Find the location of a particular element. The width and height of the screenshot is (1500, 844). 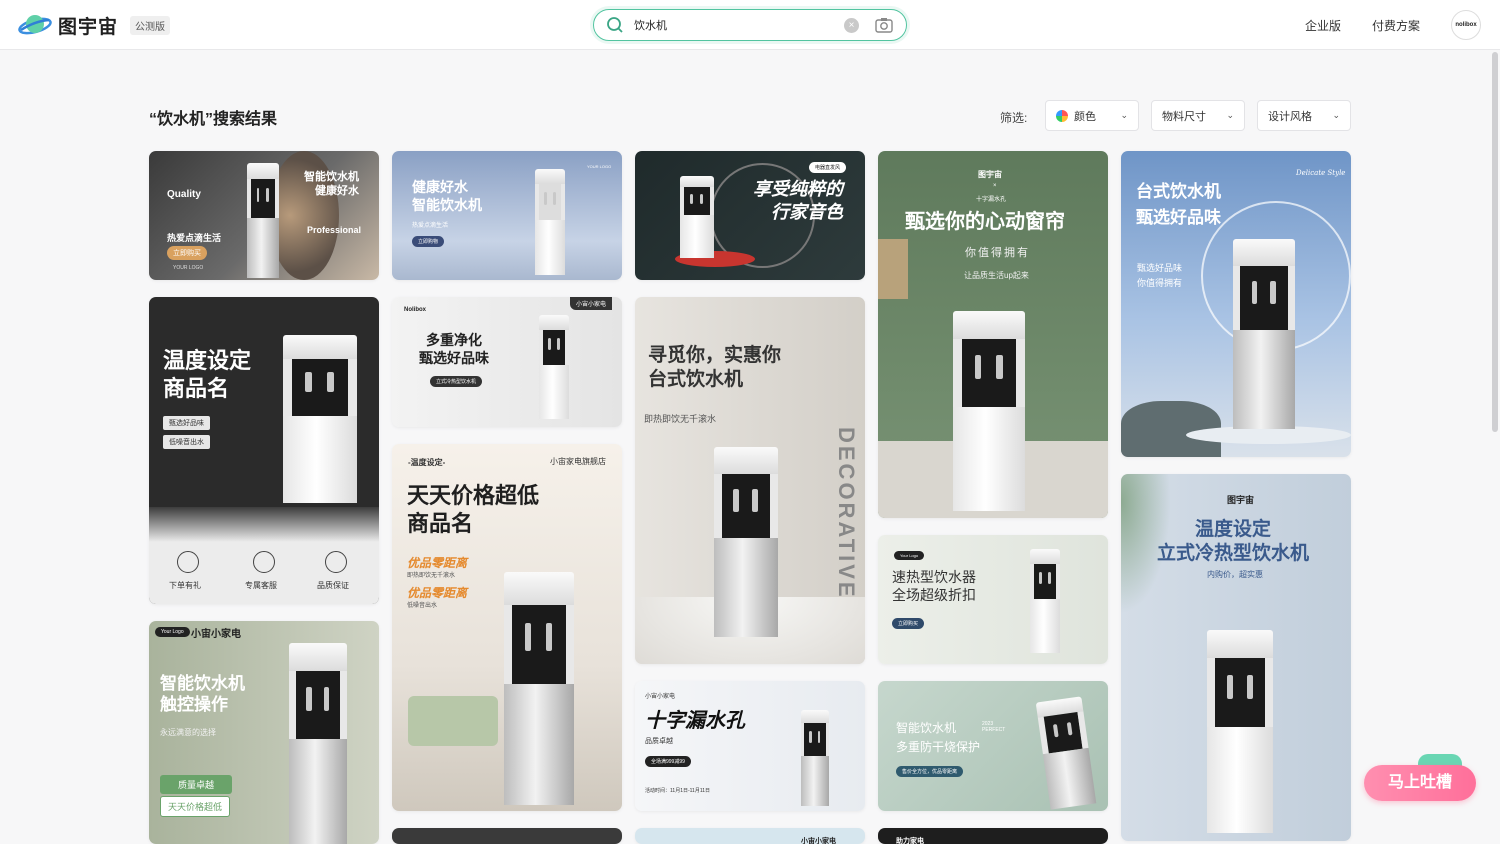

card-title: 温度设定 立式冷热型饮水机 is located at coordinates (1233, 541).